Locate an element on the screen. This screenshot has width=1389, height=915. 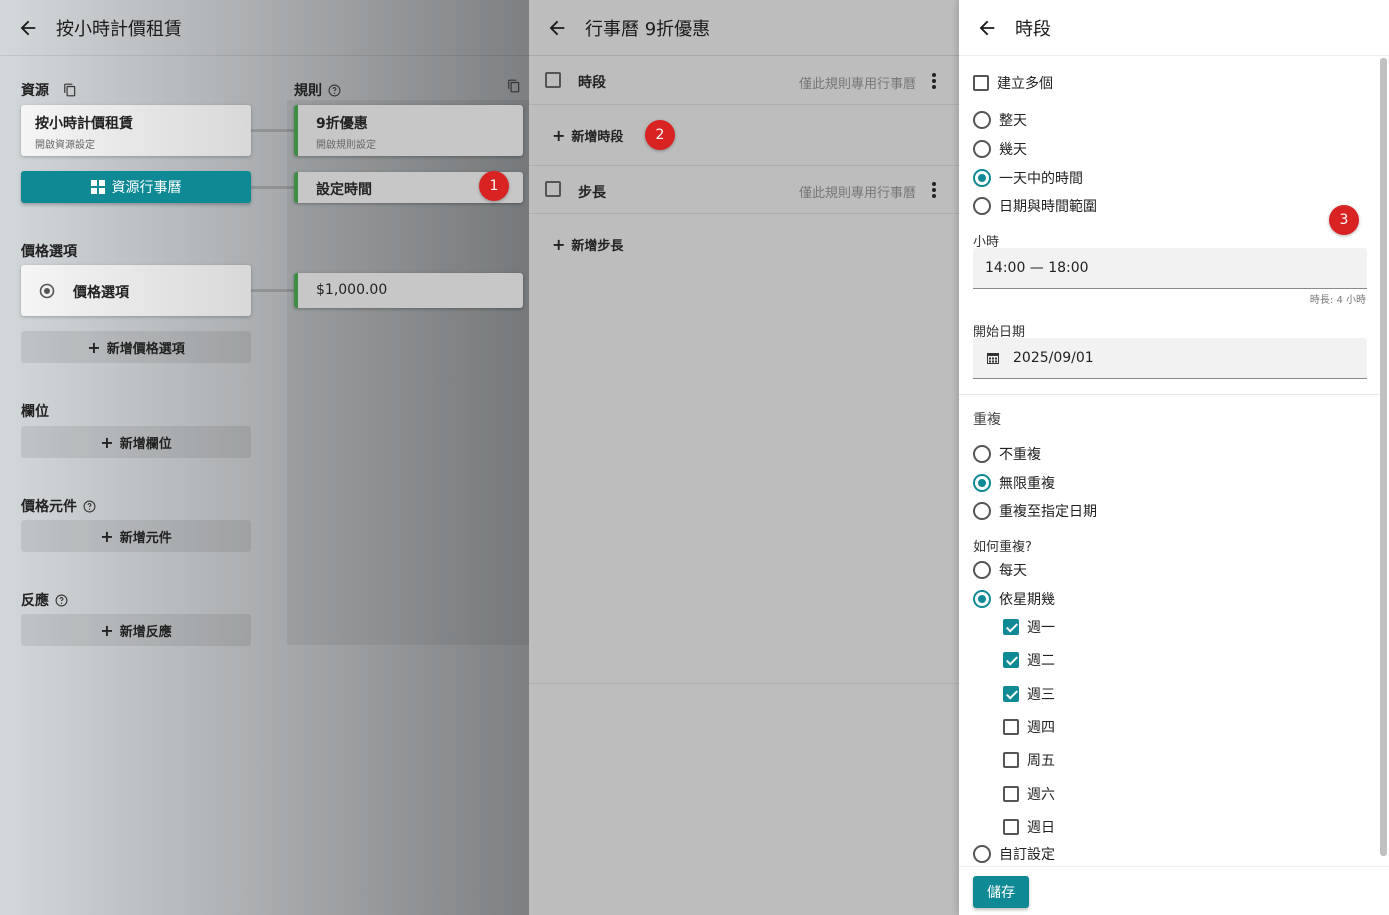
create-multiple-label: 建立多個 is located at coordinates (1025, 84).